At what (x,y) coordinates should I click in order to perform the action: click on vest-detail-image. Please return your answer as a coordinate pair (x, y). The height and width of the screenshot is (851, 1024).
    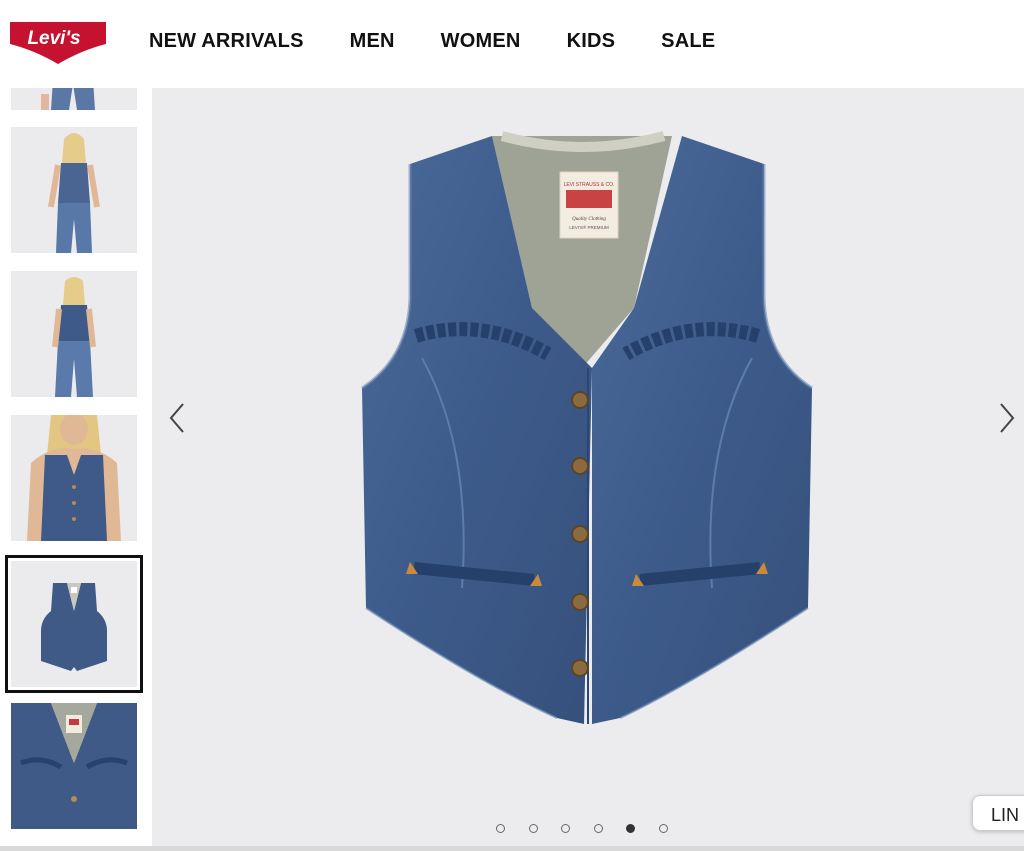
    Looking at the image, I should click on (74, 766).